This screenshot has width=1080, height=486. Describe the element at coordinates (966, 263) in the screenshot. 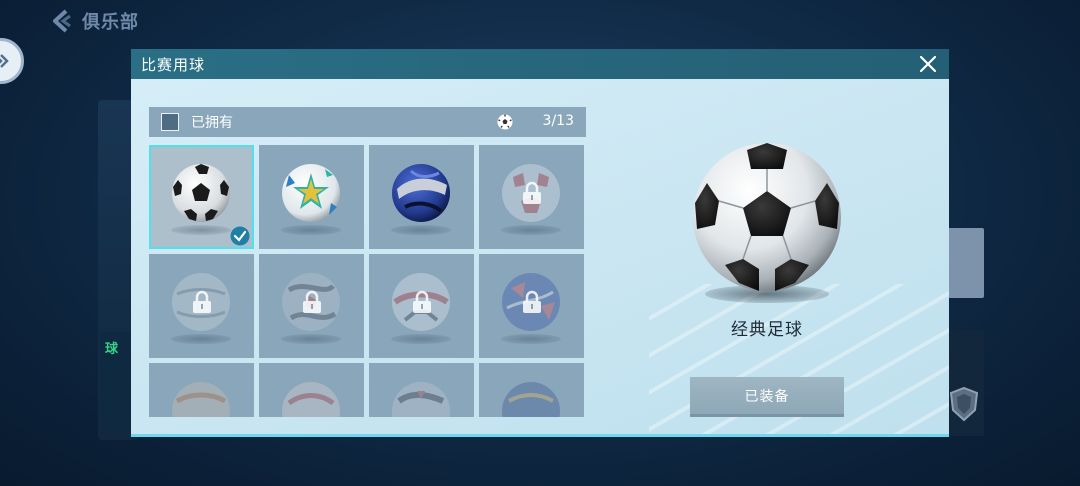

I see `background-card-right` at that location.